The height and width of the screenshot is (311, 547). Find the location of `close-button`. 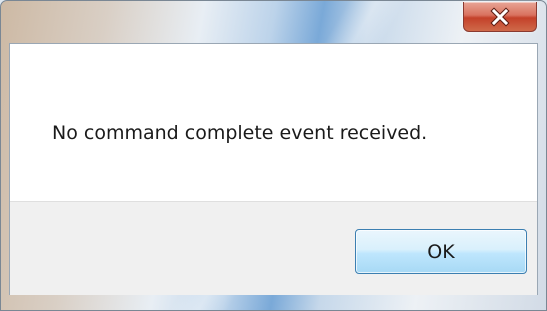

close-button is located at coordinates (500, 17).